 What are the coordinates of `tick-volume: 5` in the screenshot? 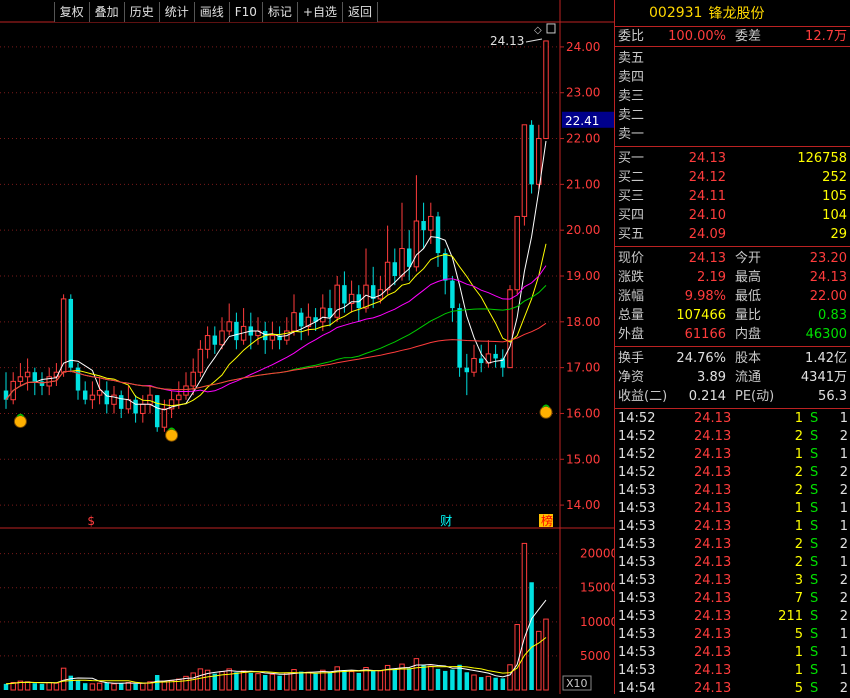 It's located at (798, 634).